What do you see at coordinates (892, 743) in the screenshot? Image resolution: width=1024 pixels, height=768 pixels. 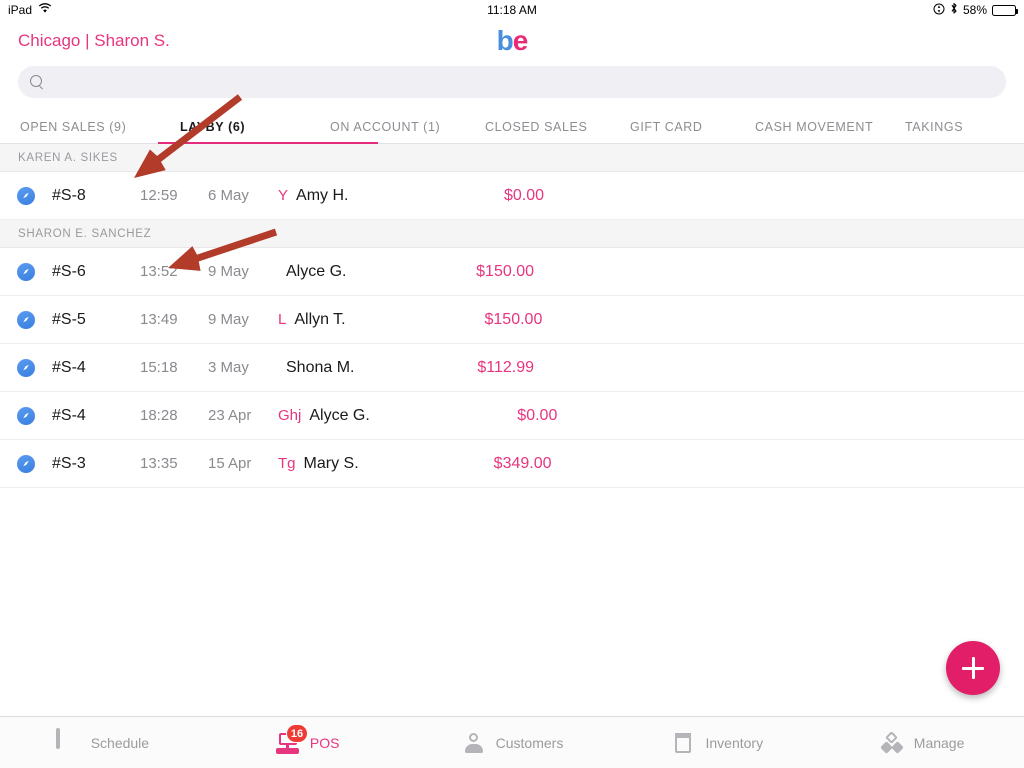 I see `nodes-icon` at bounding box center [892, 743].